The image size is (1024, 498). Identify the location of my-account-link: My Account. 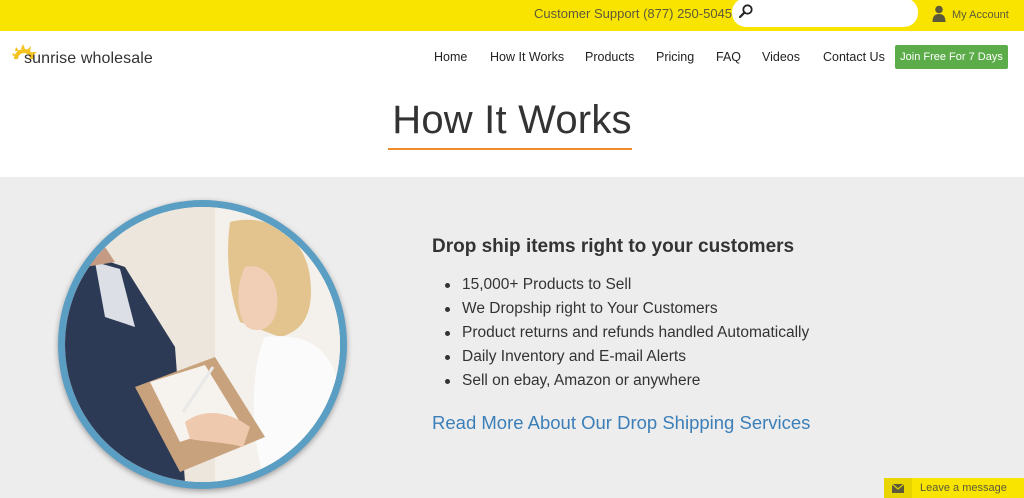
(970, 13).